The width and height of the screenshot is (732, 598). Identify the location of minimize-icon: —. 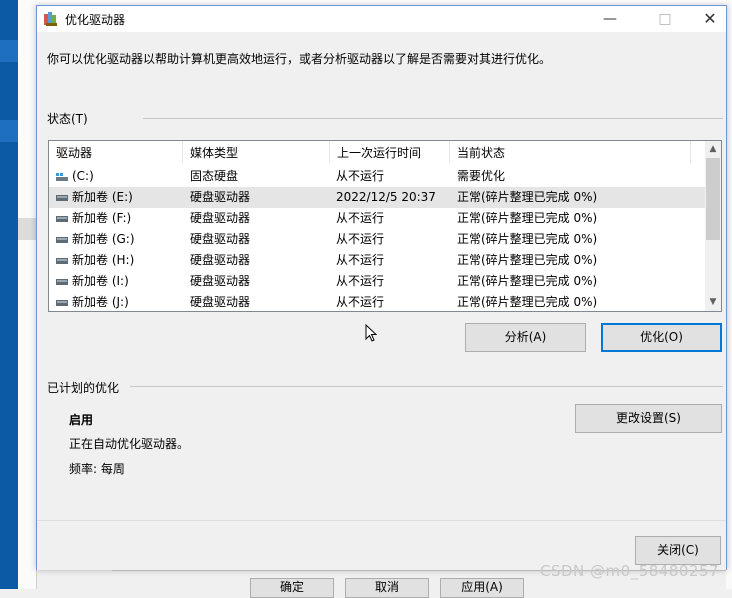
(610, 19).